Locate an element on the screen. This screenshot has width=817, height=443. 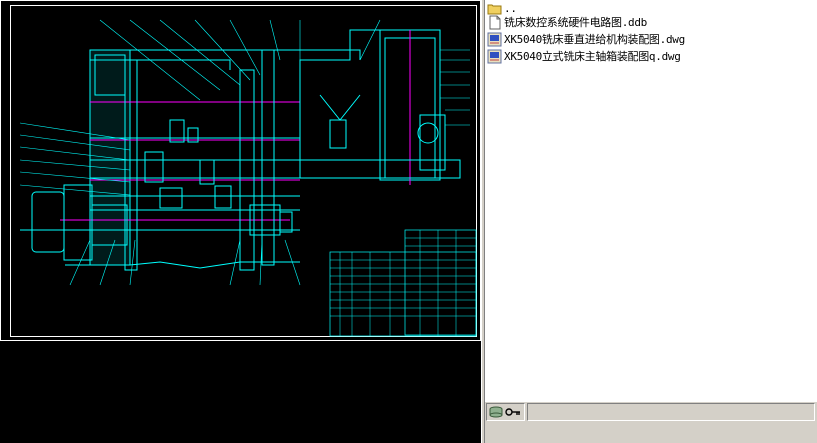
list-item: XK5040铣床垂直进给机构装配图.dwg is located at coordinates (586, 39).